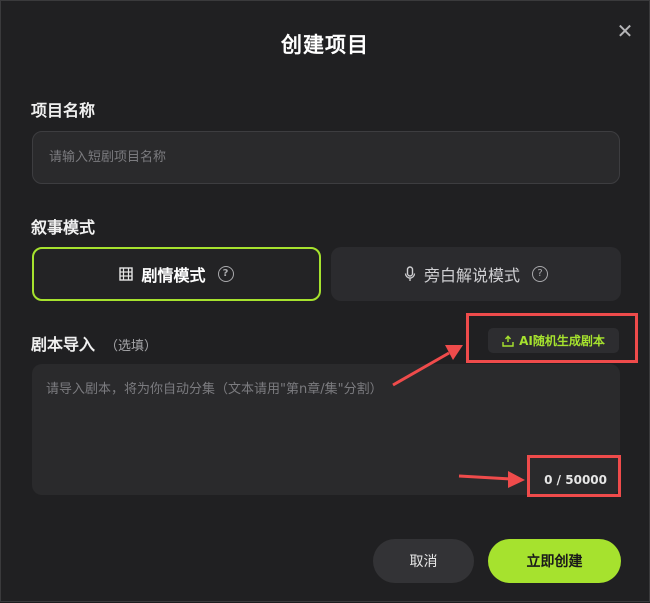  Describe the element at coordinates (63, 110) in the screenshot. I see `project-name-label: 项目名称` at that location.